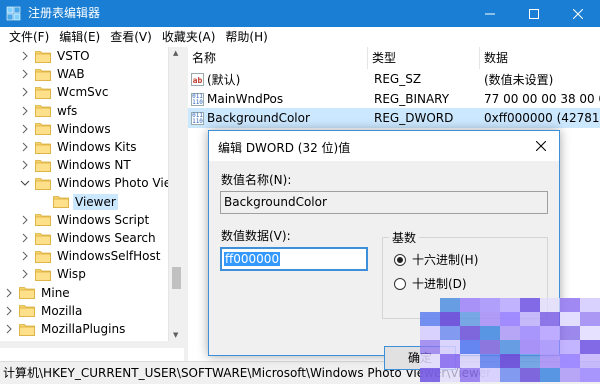 The width and height of the screenshot is (600, 384). I want to click on column-type: 类型, so click(424, 58).